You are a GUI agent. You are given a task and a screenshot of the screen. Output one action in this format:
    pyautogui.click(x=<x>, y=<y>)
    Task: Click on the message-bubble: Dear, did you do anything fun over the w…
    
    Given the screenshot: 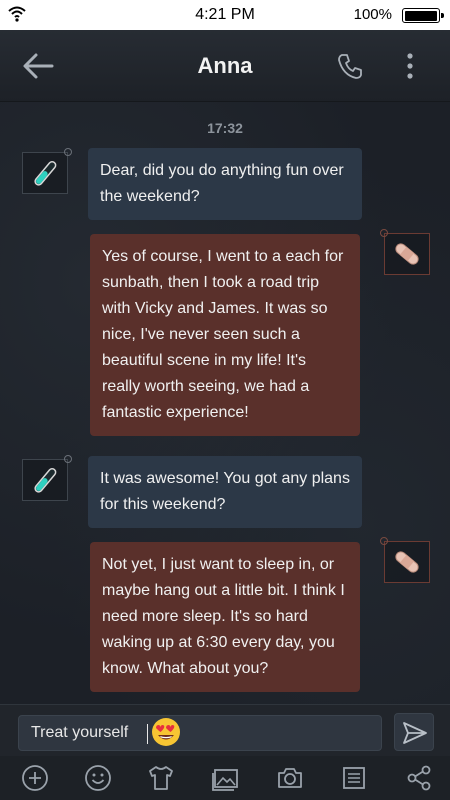 What is the action you would take?
    pyautogui.click(x=225, y=184)
    